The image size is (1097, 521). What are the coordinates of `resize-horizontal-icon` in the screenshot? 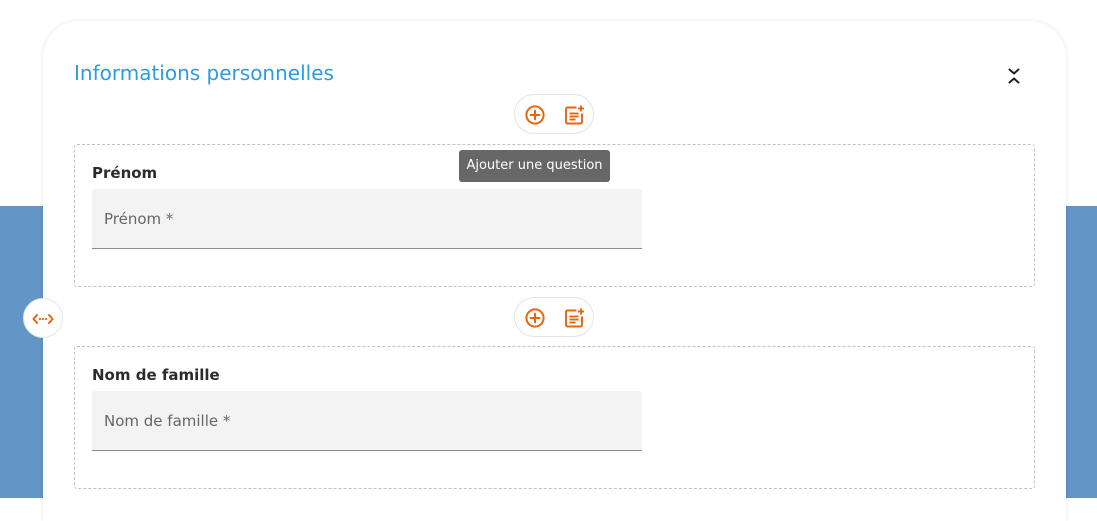 It's located at (43, 319).